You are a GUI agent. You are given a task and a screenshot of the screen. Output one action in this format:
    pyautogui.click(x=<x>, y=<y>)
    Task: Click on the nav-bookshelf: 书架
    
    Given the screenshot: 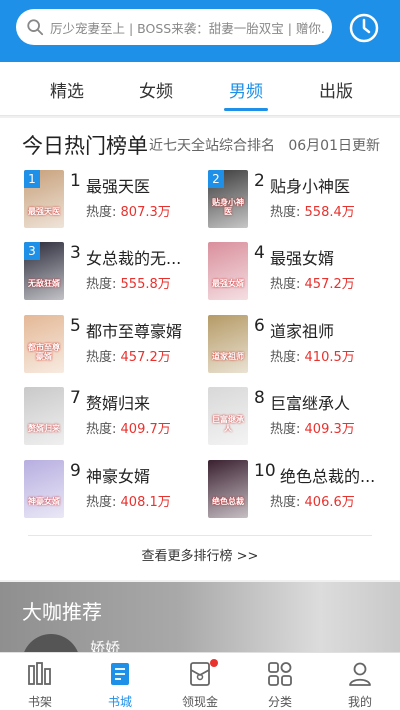 What is the action you would take?
    pyautogui.click(x=40, y=681)
    